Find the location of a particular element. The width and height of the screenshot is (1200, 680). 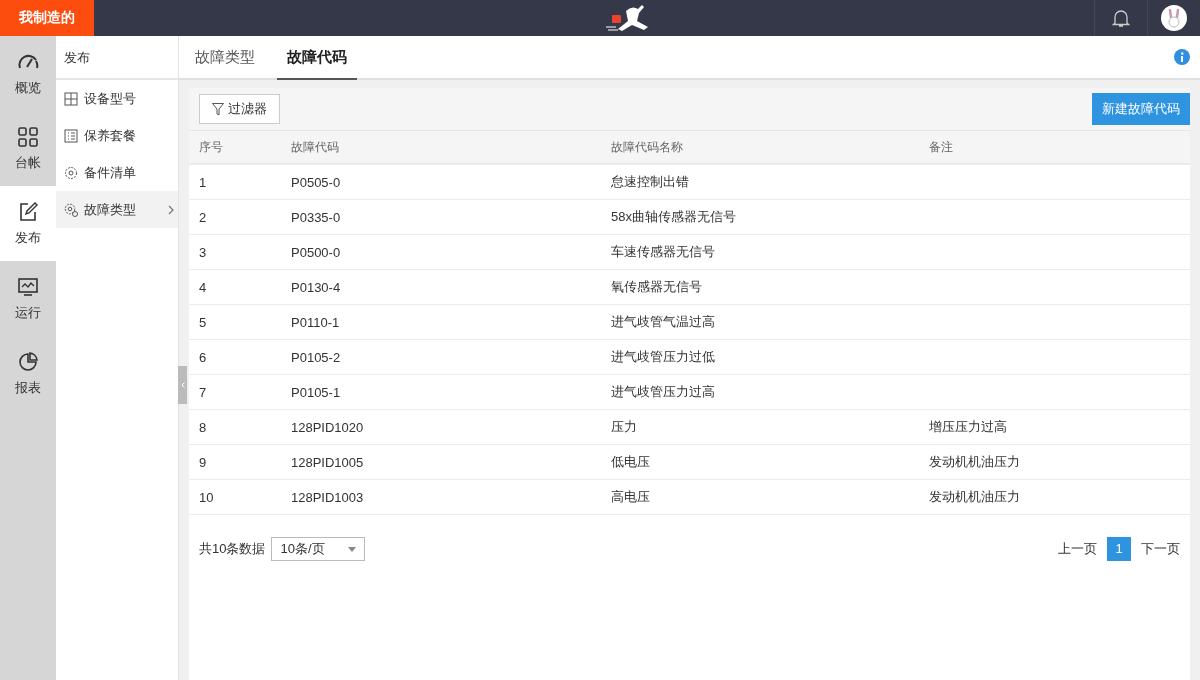

nav-item: 台帐 is located at coordinates (28, 148).